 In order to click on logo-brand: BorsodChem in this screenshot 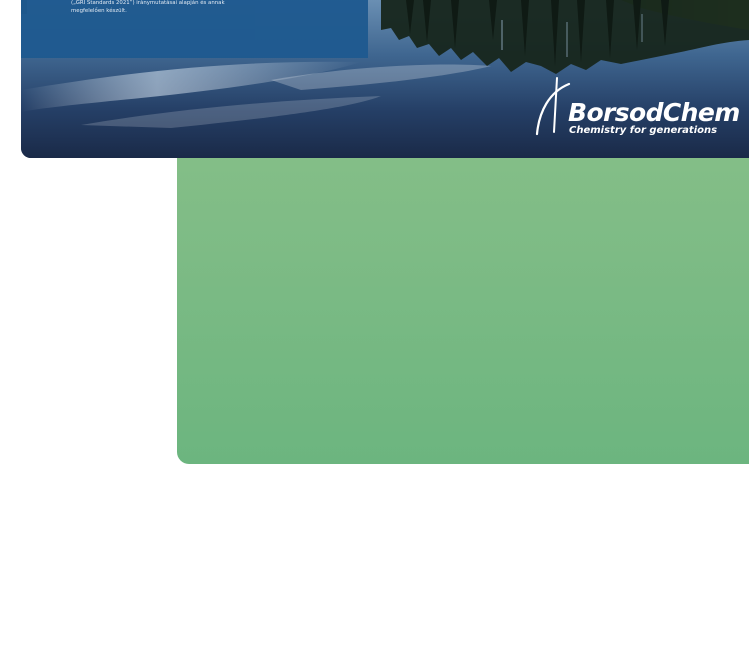, I will do `click(654, 112)`.